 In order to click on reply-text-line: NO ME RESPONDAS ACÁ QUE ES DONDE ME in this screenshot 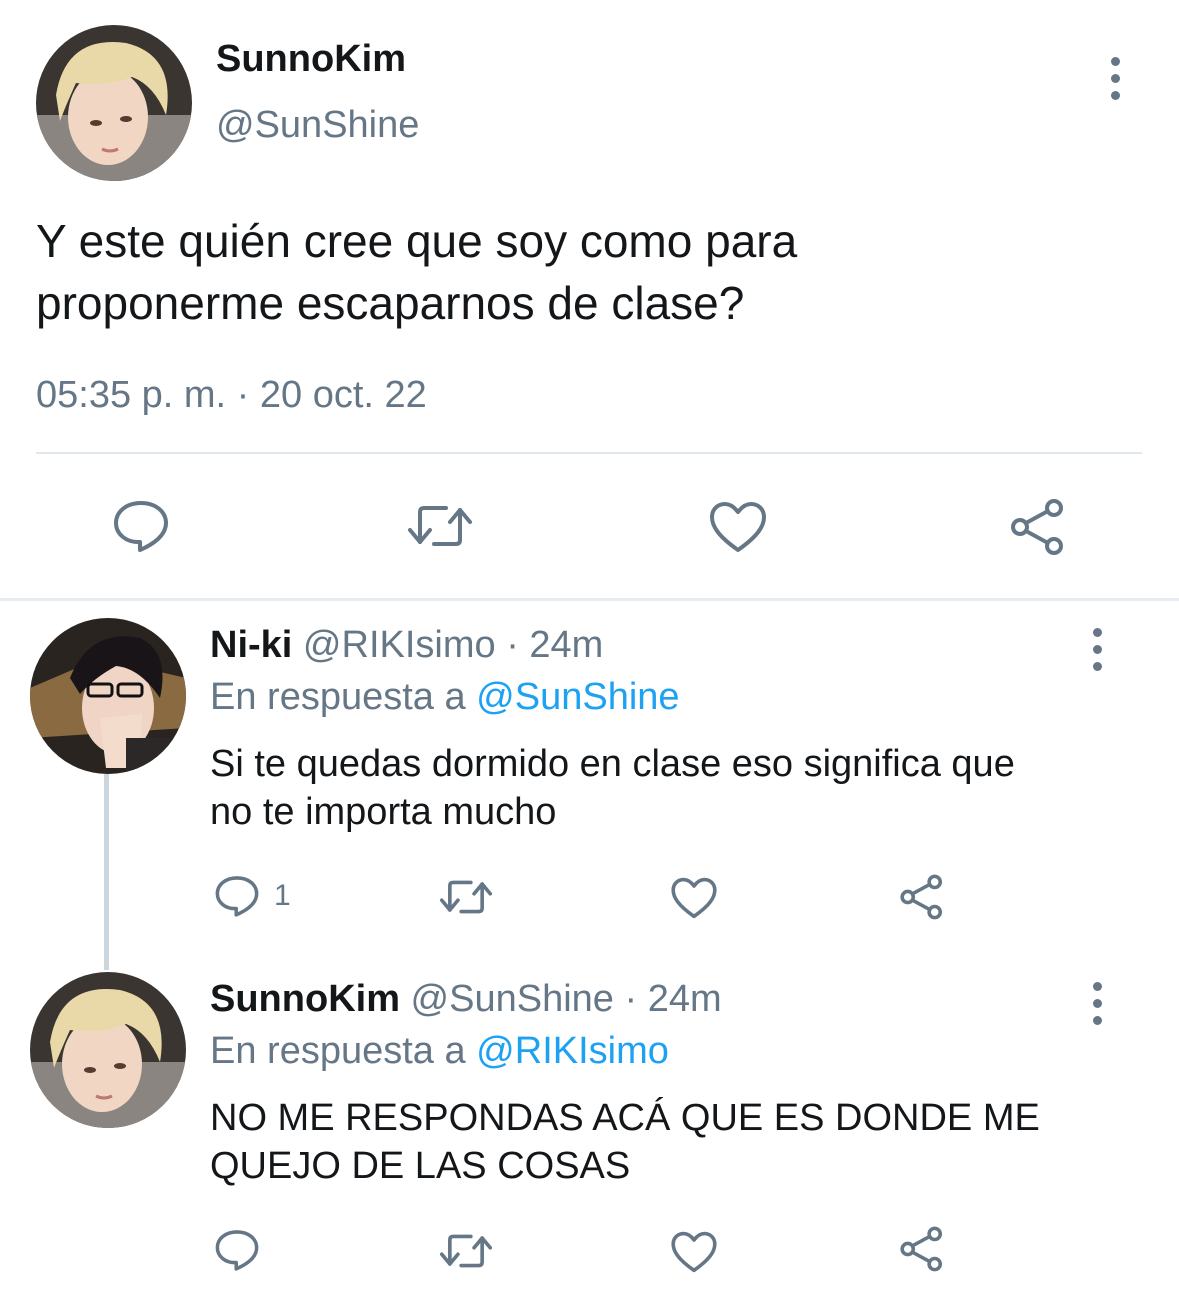, I will do `click(625, 1118)`.